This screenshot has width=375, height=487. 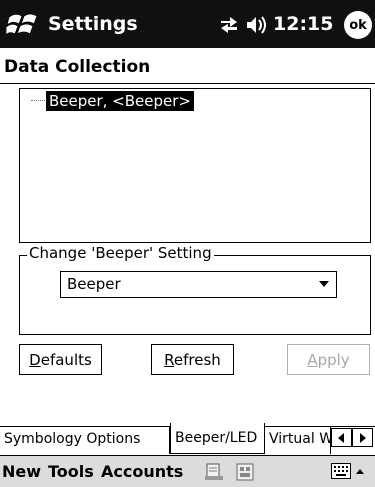 I want to click on speaker-icon, so click(x=258, y=25).